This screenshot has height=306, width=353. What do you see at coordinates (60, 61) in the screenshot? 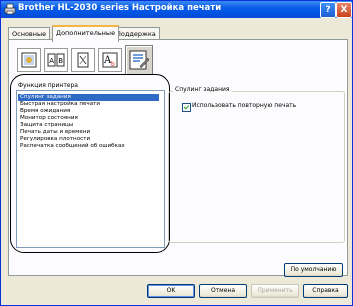
I see `svg-text: B` at bounding box center [60, 61].